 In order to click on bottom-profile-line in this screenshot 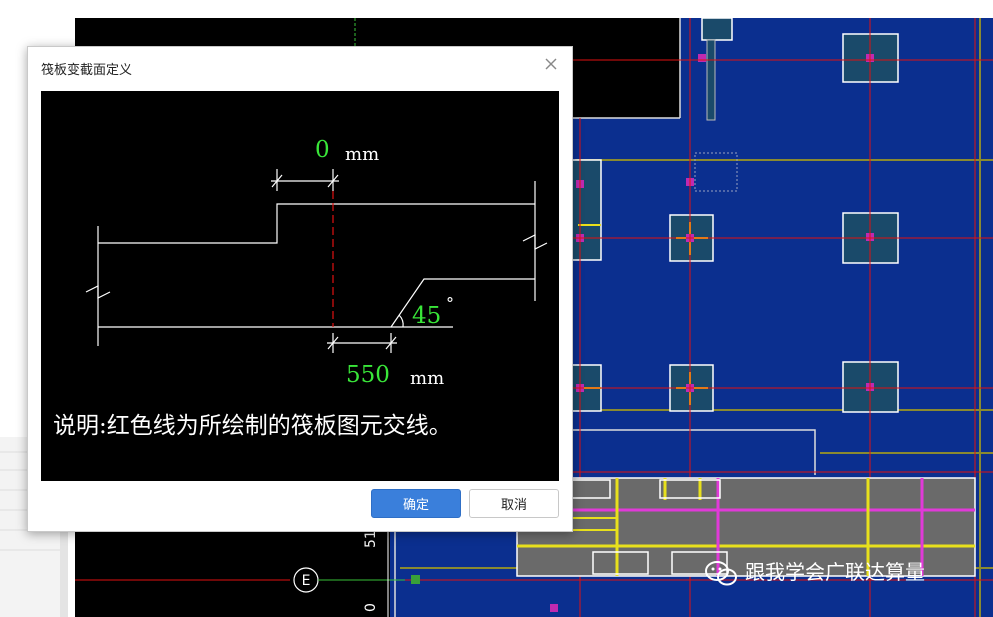, I will do `click(316, 303)`.